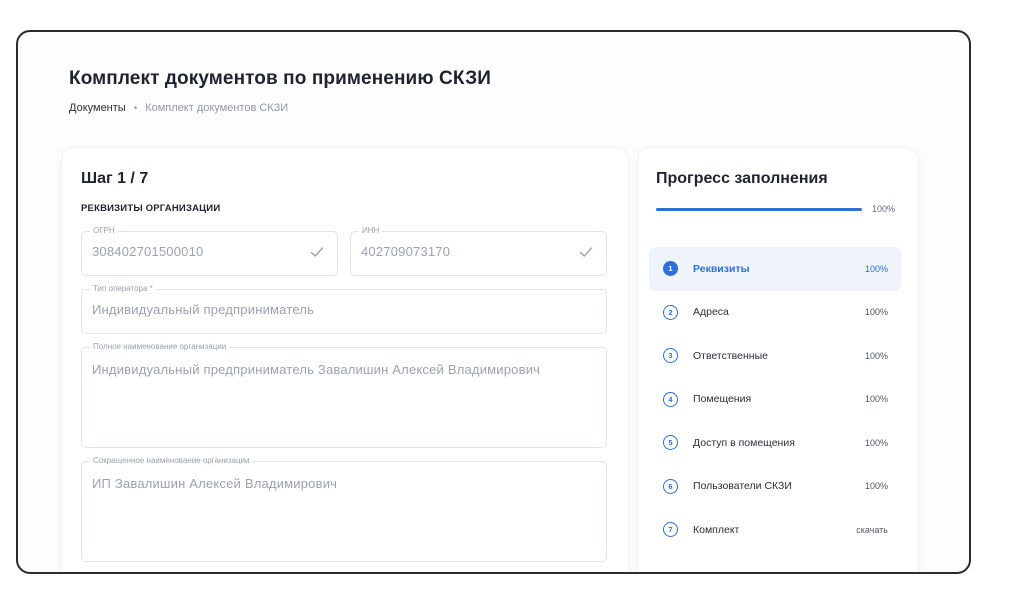  I want to click on progress-step-1: 1 Реквизиты 100%, so click(775, 269).